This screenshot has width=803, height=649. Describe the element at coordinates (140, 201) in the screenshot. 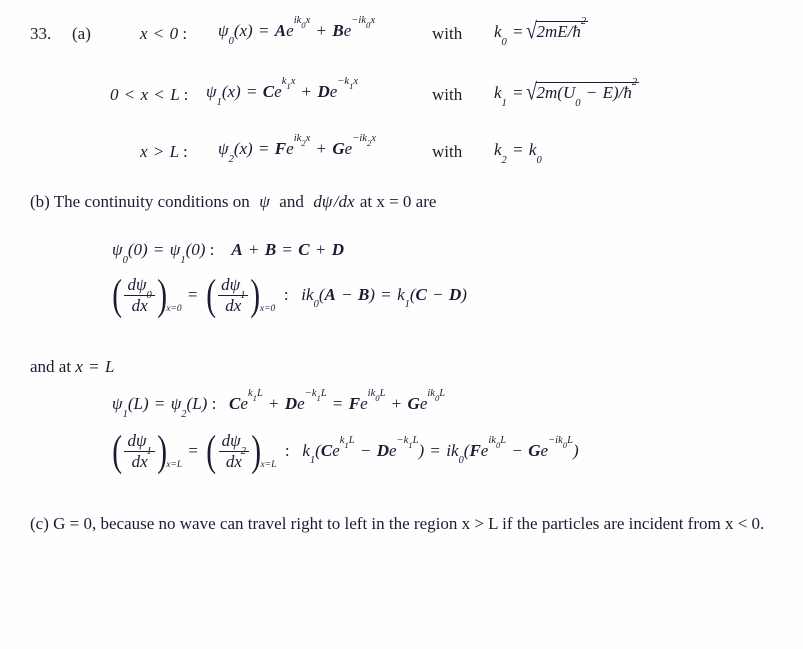

I see `part-b-intro-prefix: (b) The continuity conditions on` at that location.